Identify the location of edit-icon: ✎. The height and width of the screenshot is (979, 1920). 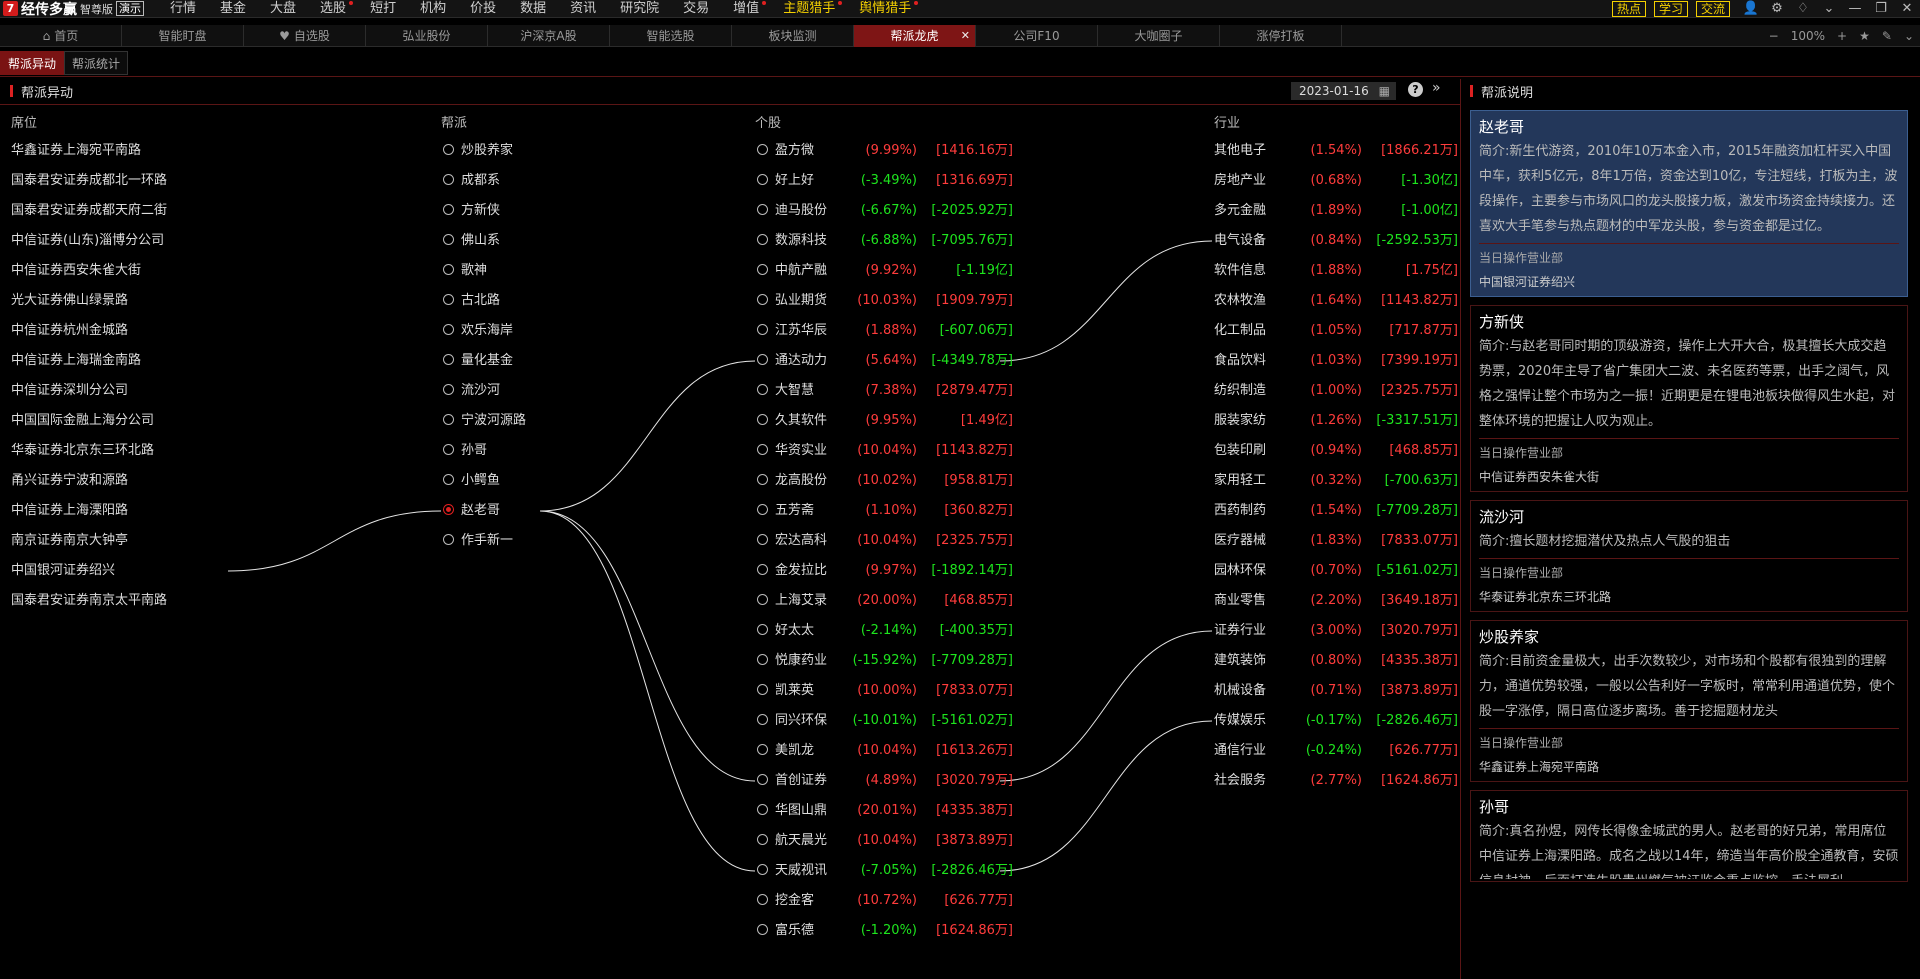
(1887, 36).